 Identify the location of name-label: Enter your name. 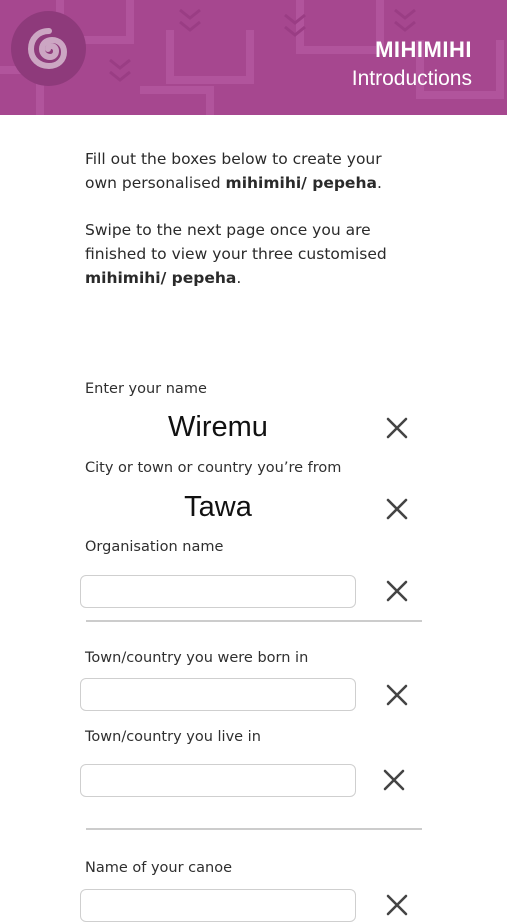
(146, 389).